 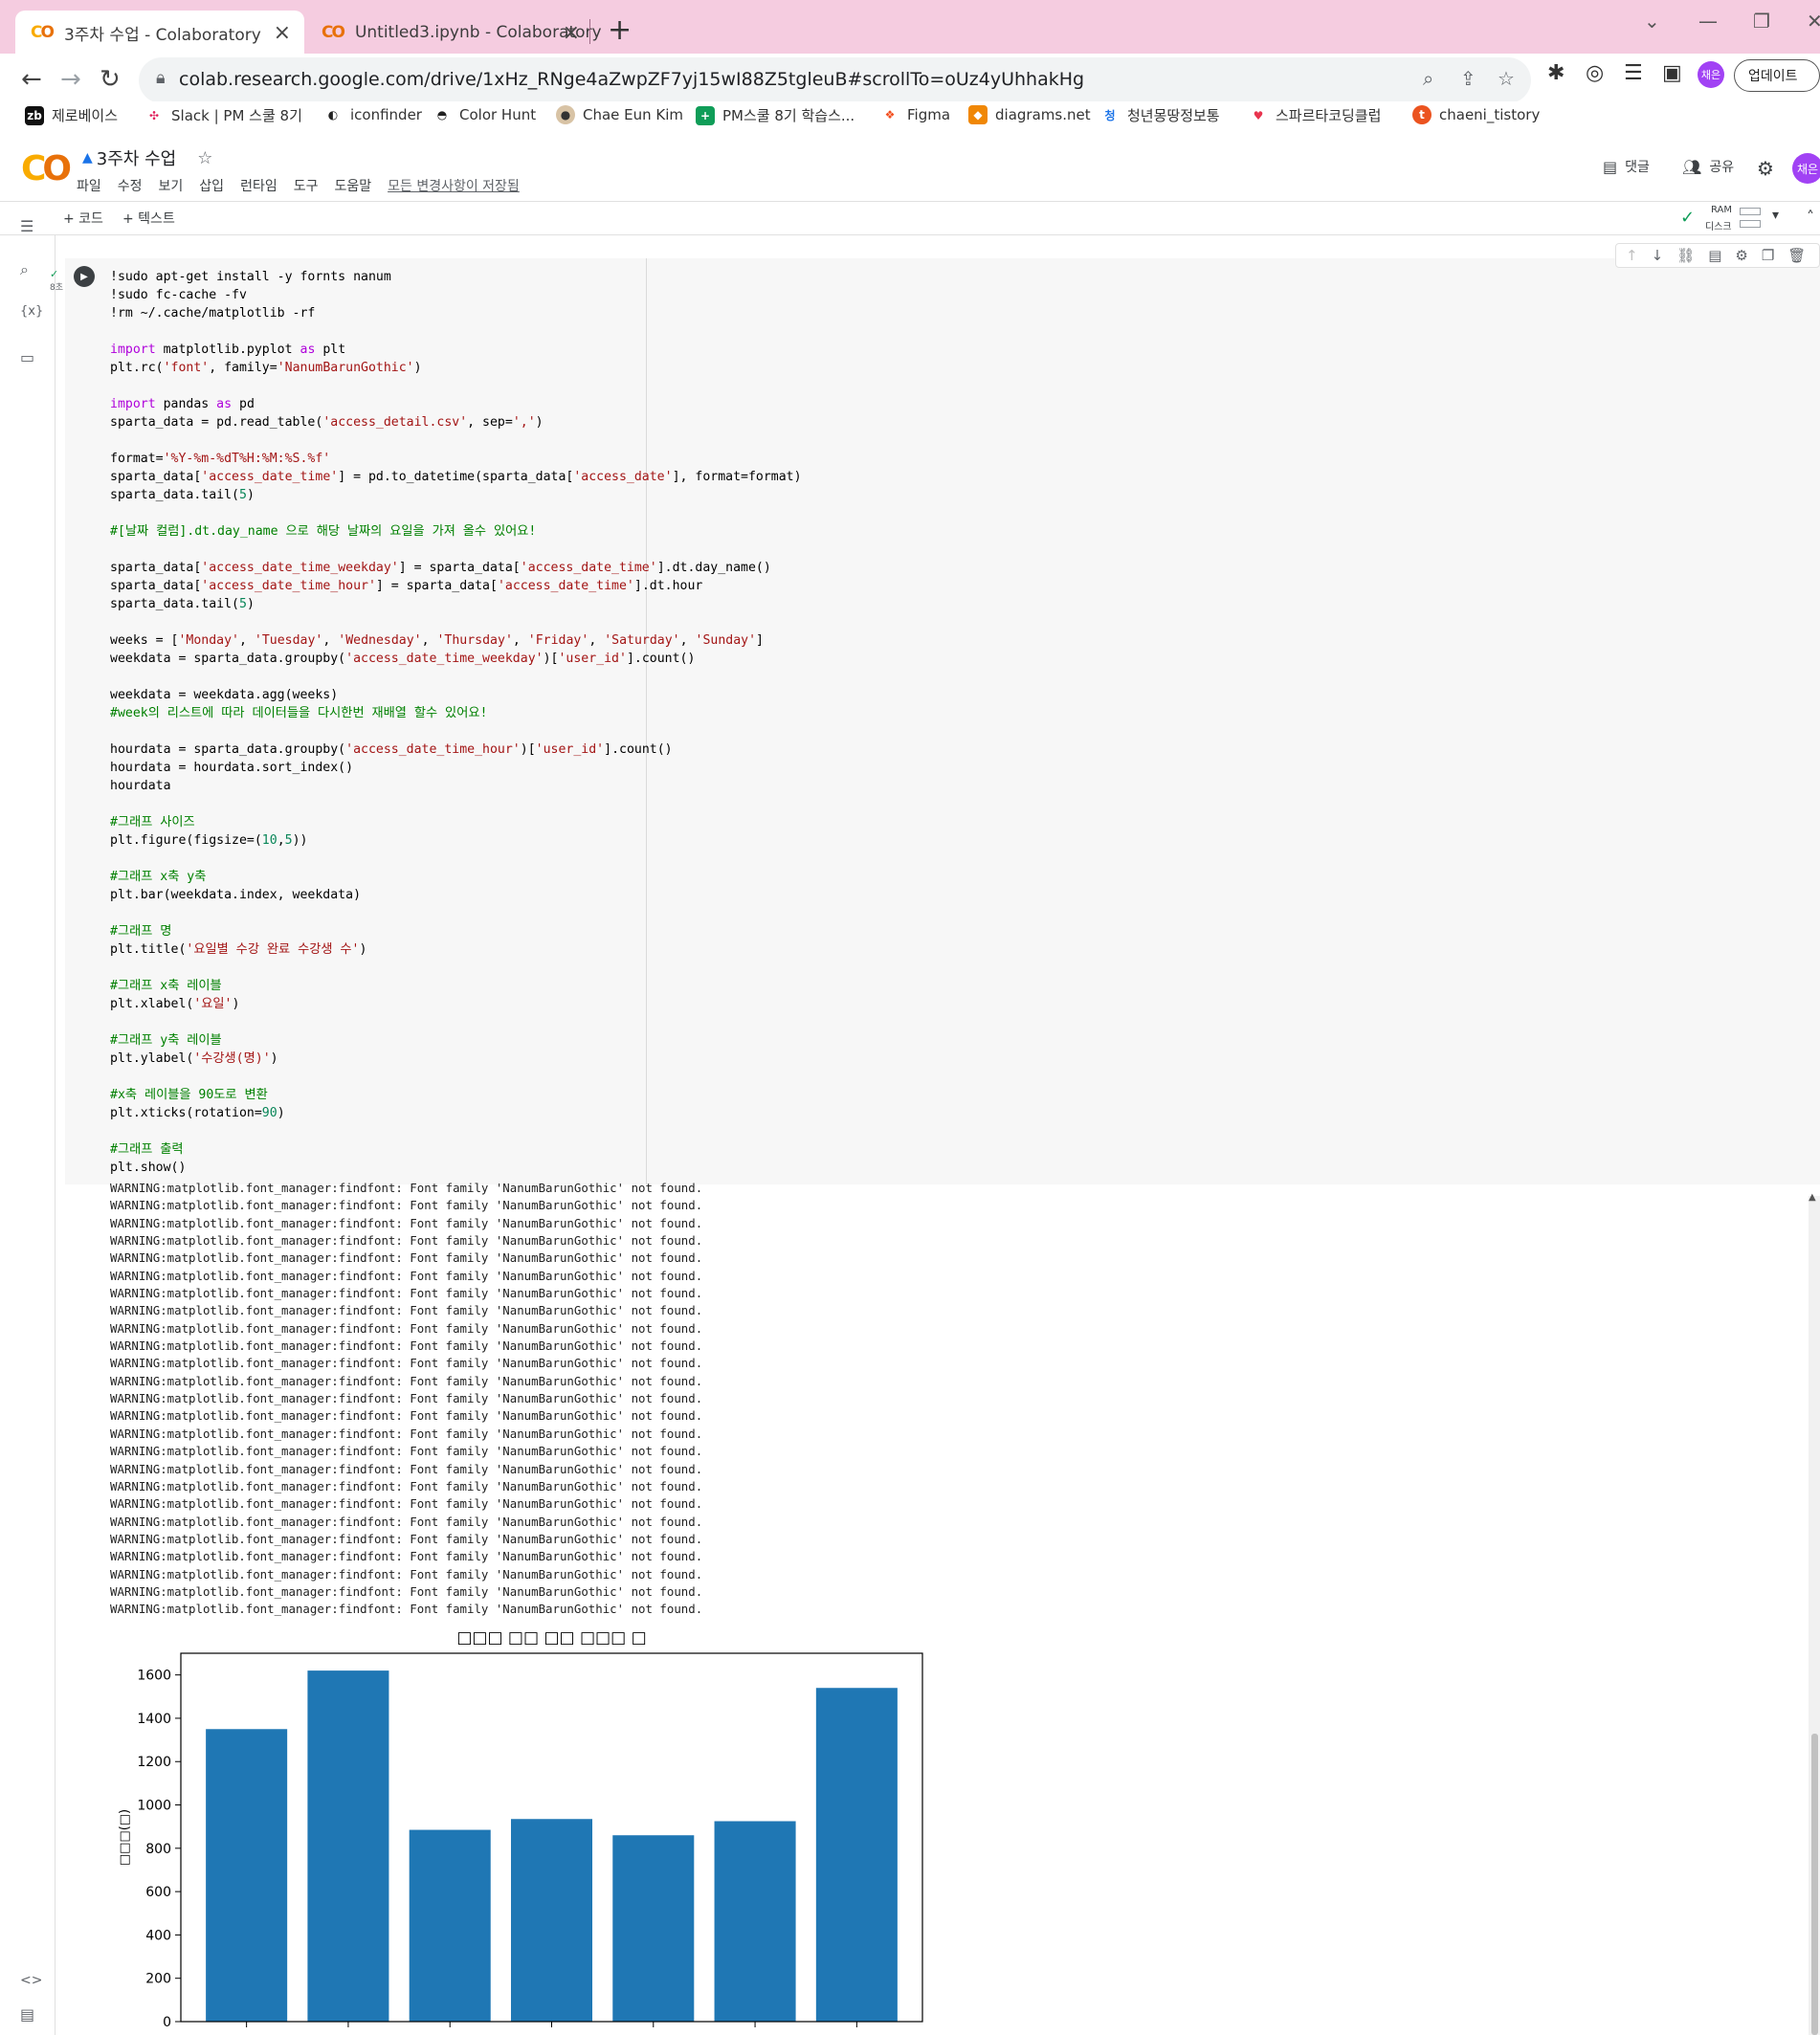 I want to click on extensions-icon: ✱, so click(x=1556, y=73).